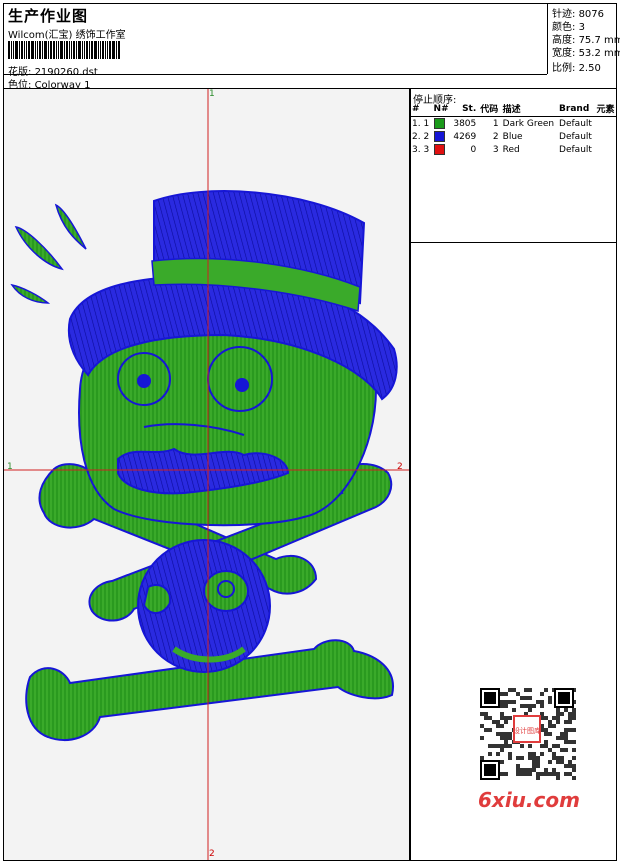 Image resolution: width=620 pixels, height=861 pixels. Describe the element at coordinates (212, 94) in the screenshot. I see `axis-label-top: 1` at that location.